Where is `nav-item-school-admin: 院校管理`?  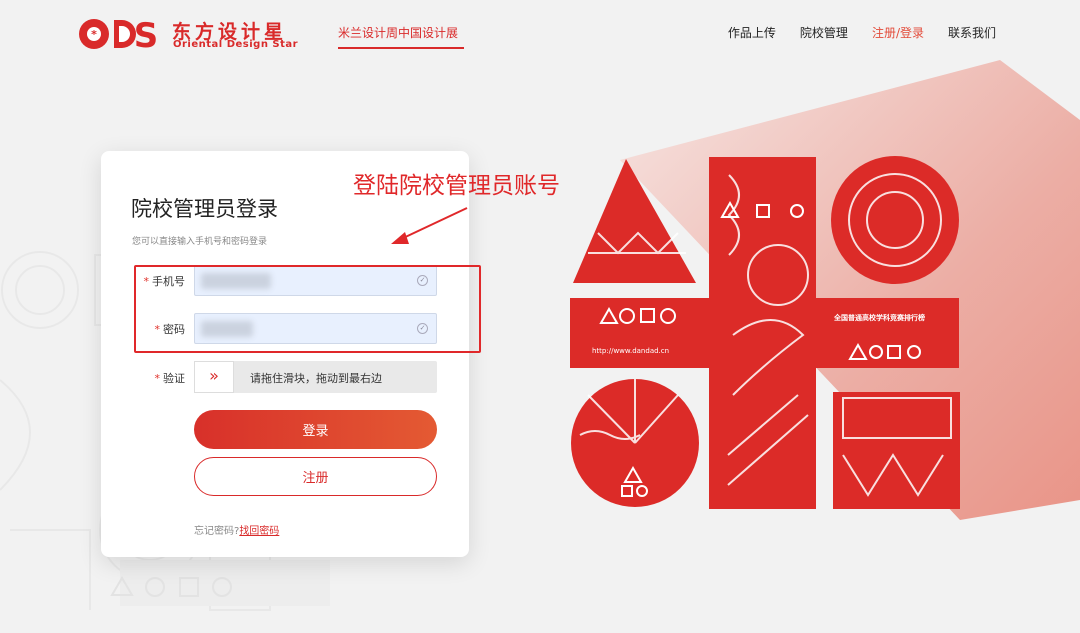 nav-item-school-admin: 院校管理 is located at coordinates (824, 32).